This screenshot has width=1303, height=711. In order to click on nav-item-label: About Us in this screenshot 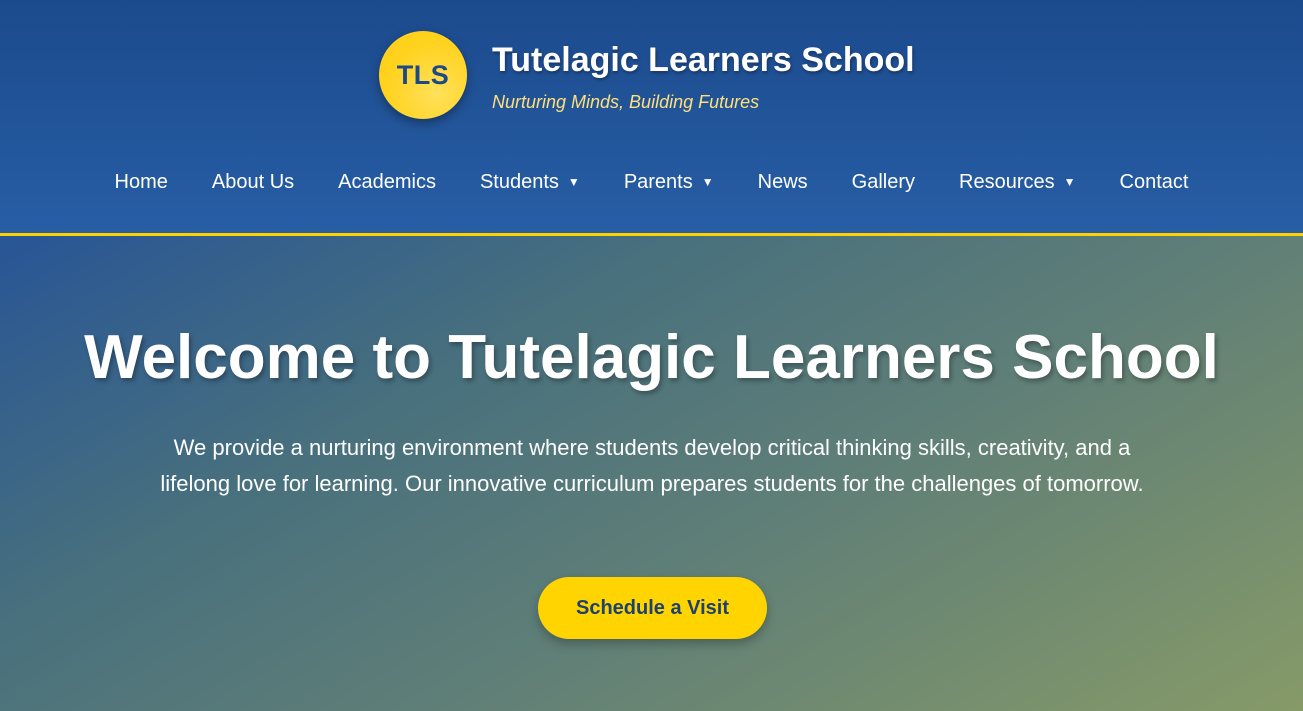, I will do `click(253, 182)`.